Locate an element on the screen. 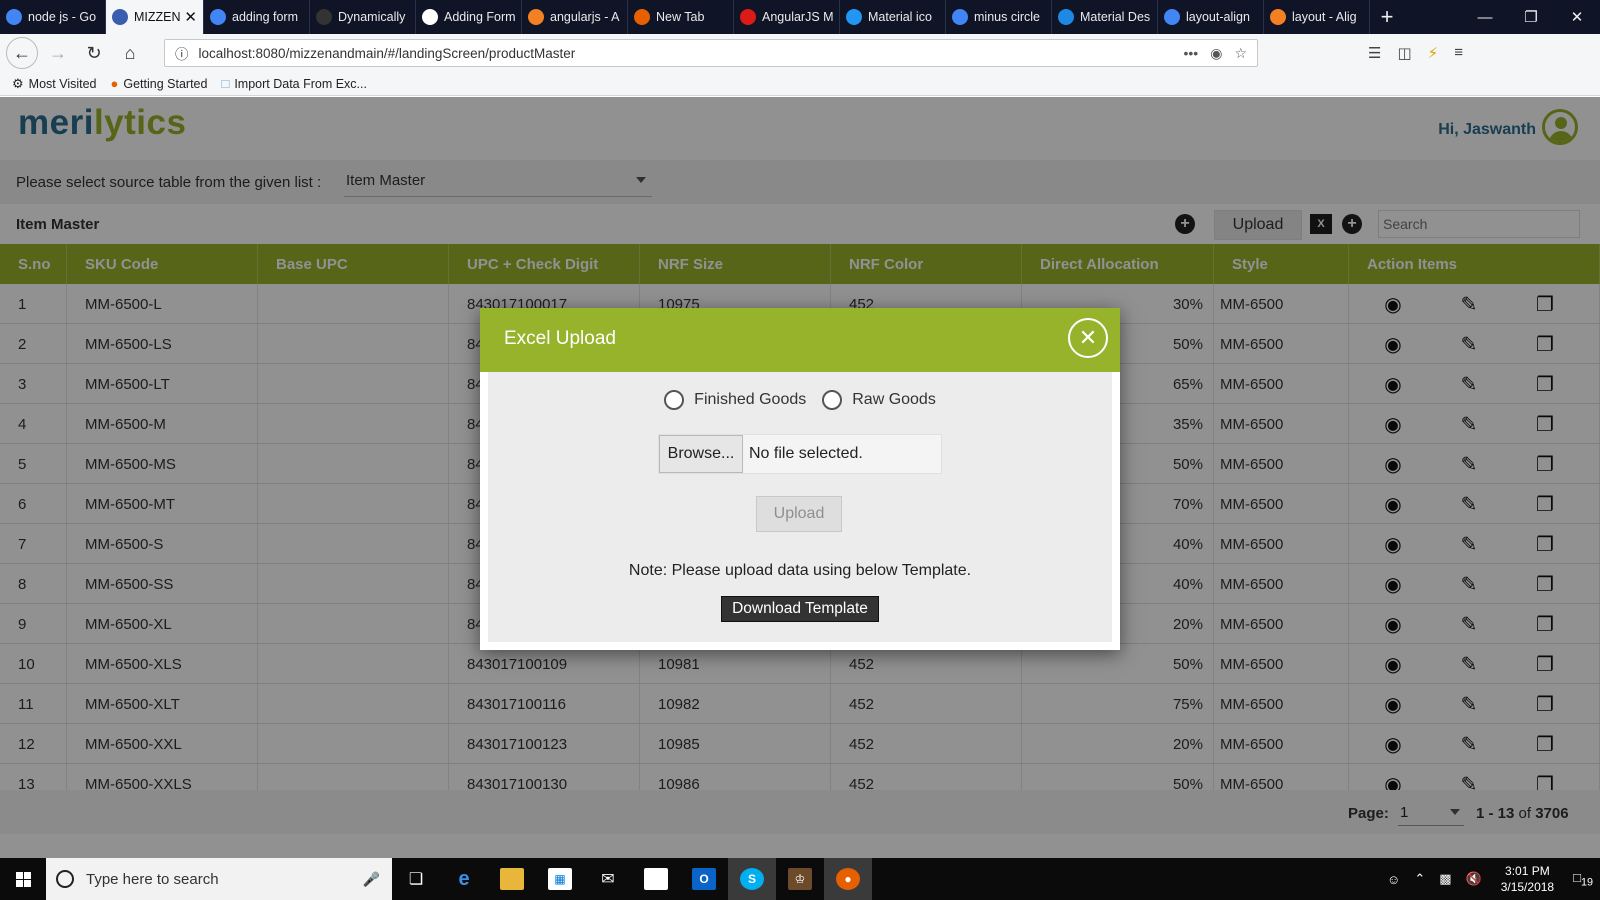 The image size is (1600, 900). tab-label: node js - Go is located at coordinates (62, 17).